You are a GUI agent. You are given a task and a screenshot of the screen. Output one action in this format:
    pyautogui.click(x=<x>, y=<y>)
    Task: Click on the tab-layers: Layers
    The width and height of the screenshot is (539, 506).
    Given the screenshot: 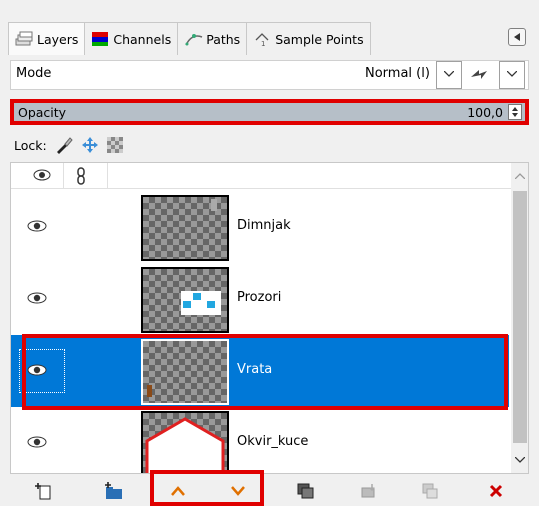 What is the action you would take?
    pyautogui.click(x=47, y=38)
    